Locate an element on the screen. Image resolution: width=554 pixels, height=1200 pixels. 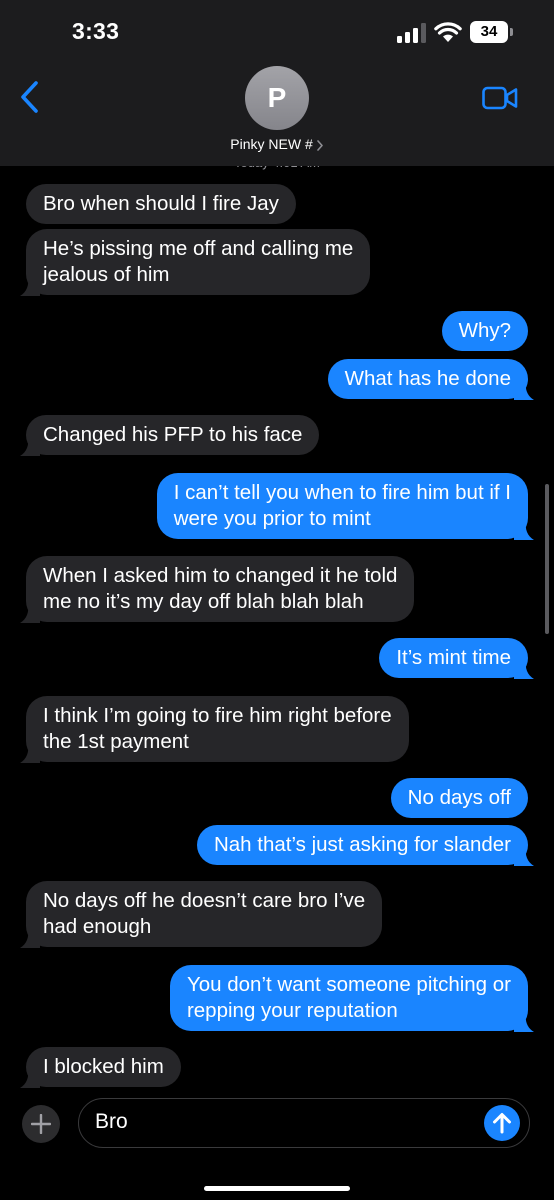
chevron-left-icon is located at coordinates (30, 97).